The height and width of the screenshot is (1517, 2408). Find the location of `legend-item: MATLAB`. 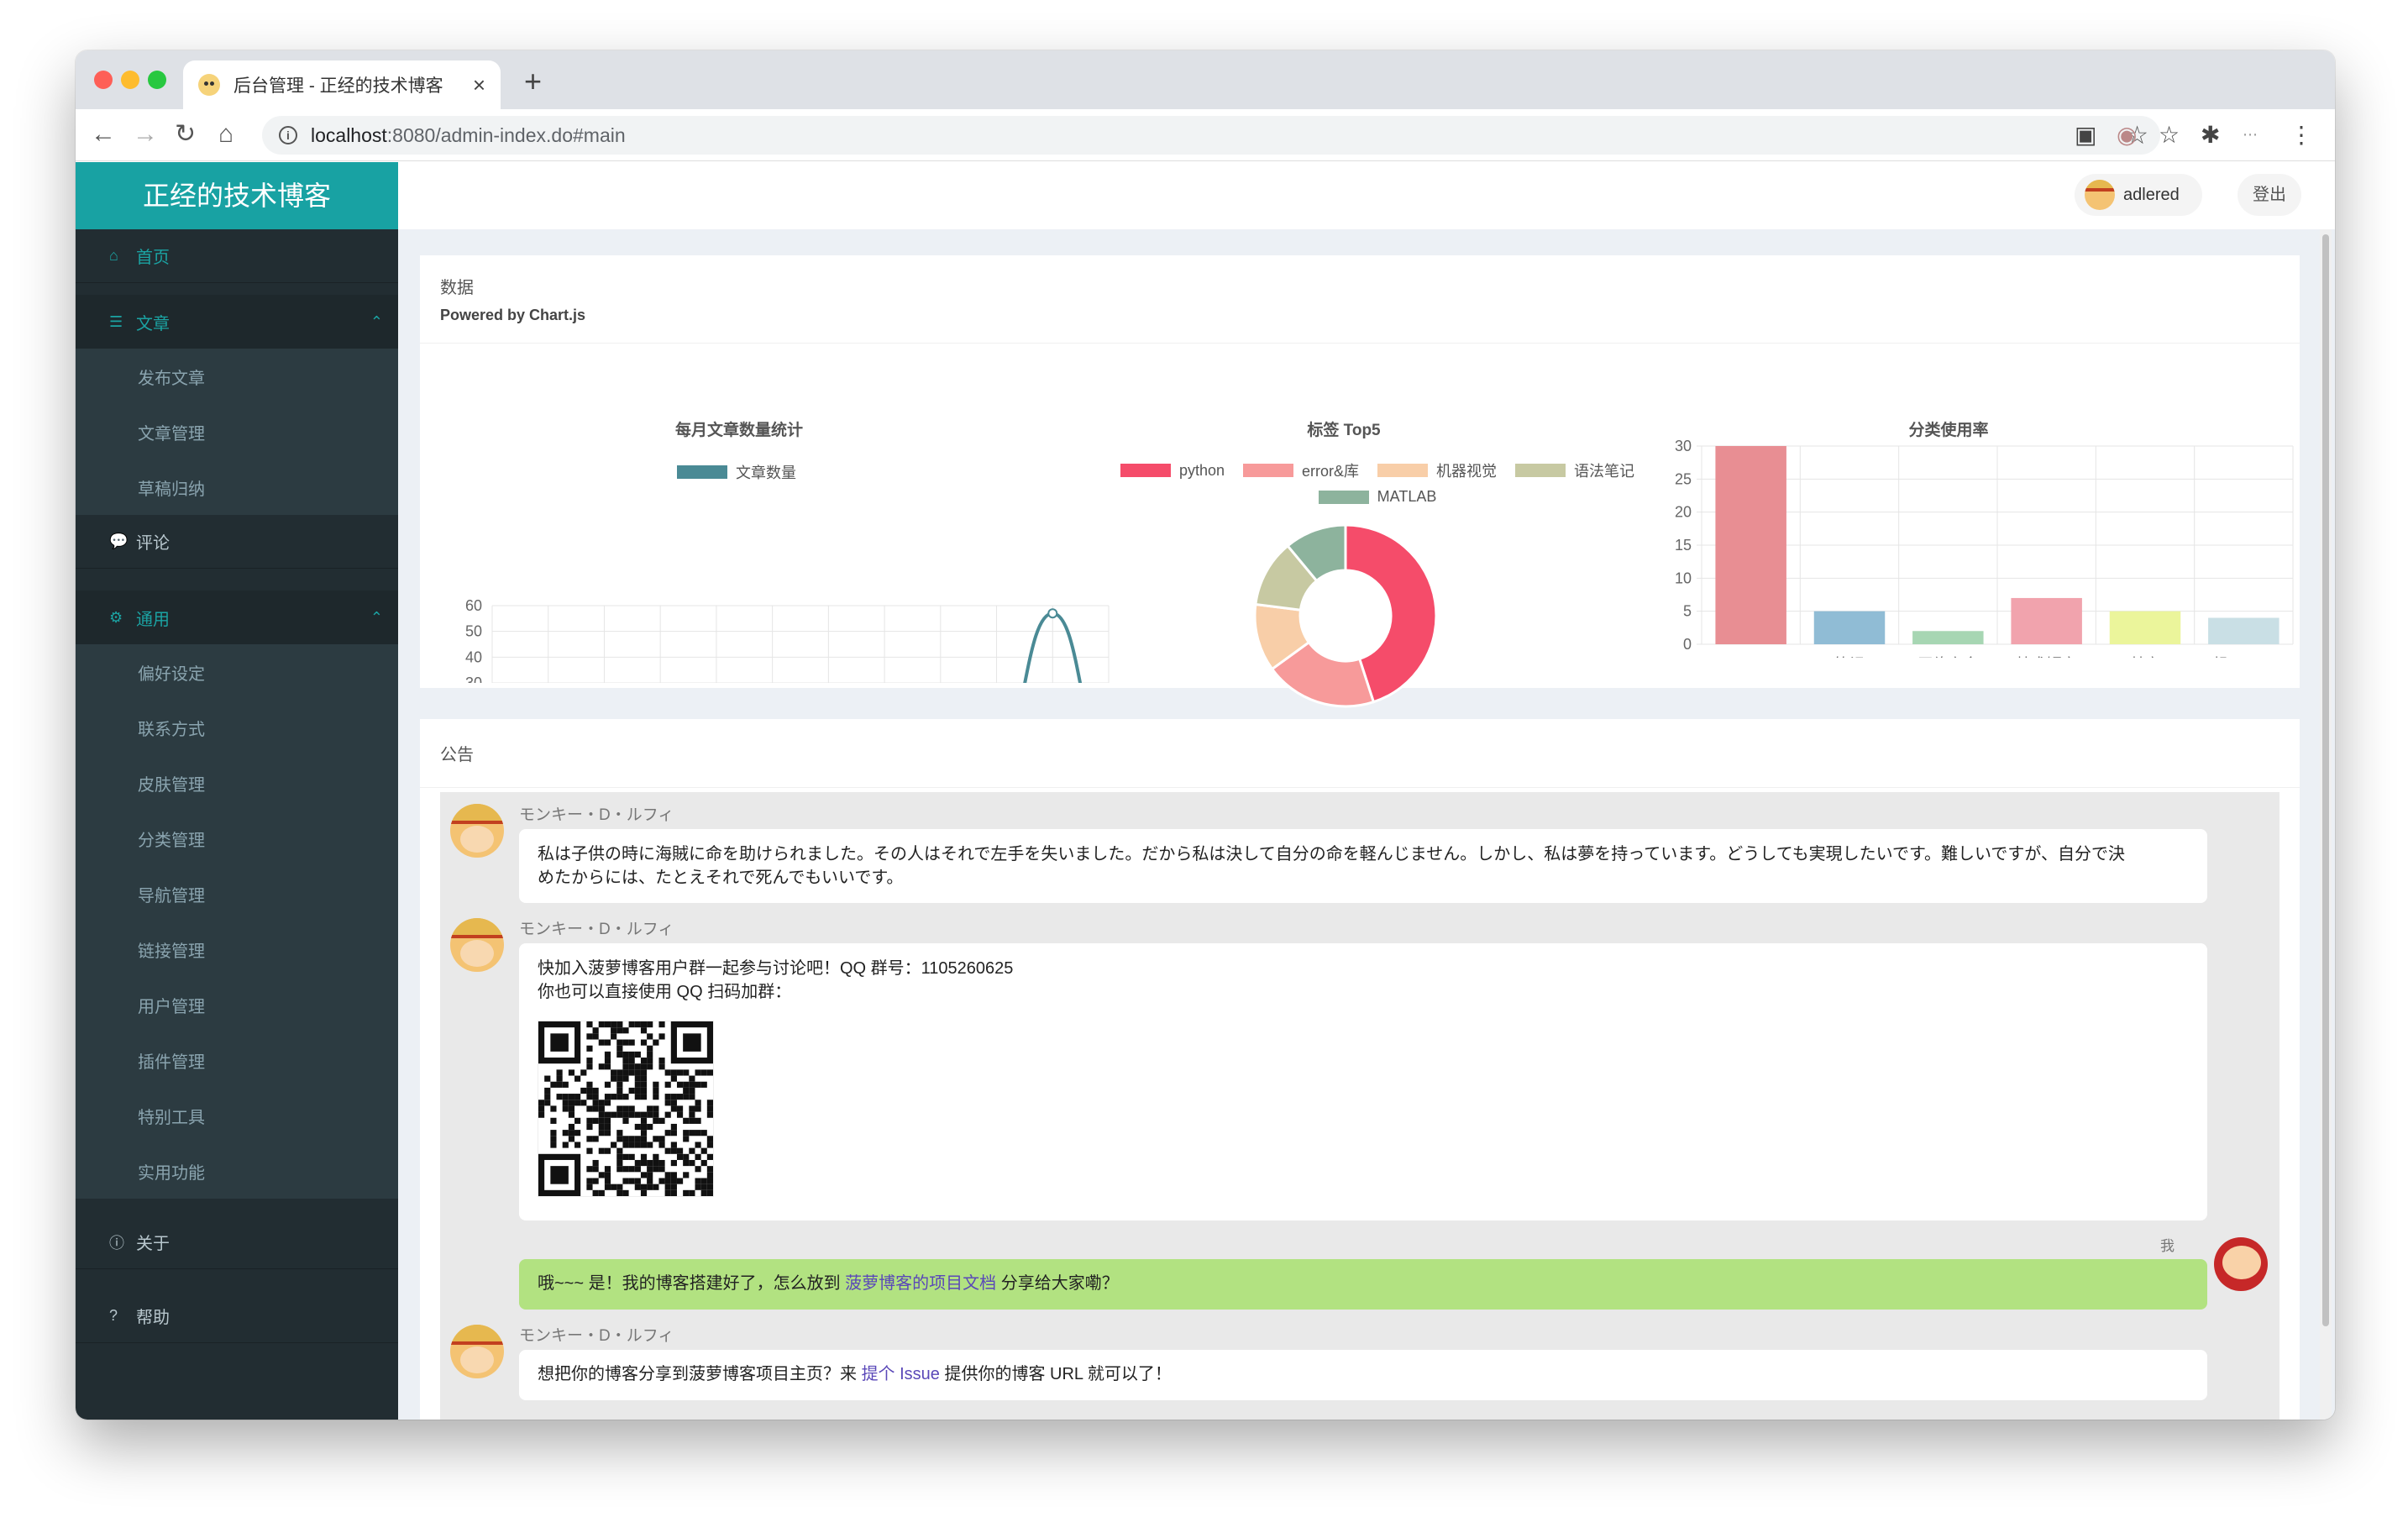

legend-item: MATLAB is located at coordinates (1377, 497).